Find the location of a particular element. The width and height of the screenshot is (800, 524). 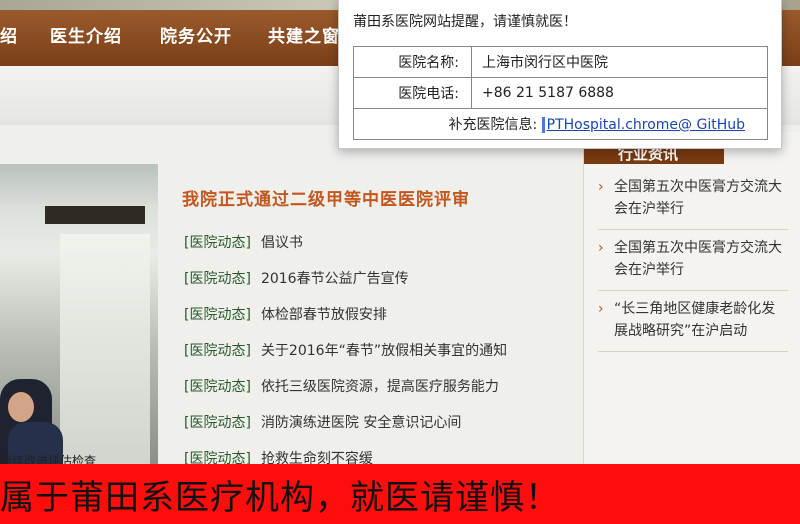

industry-news-title: “长三角地区健康老龄化发展战略研究”在沪启动 is located at coordinates (694, 320).